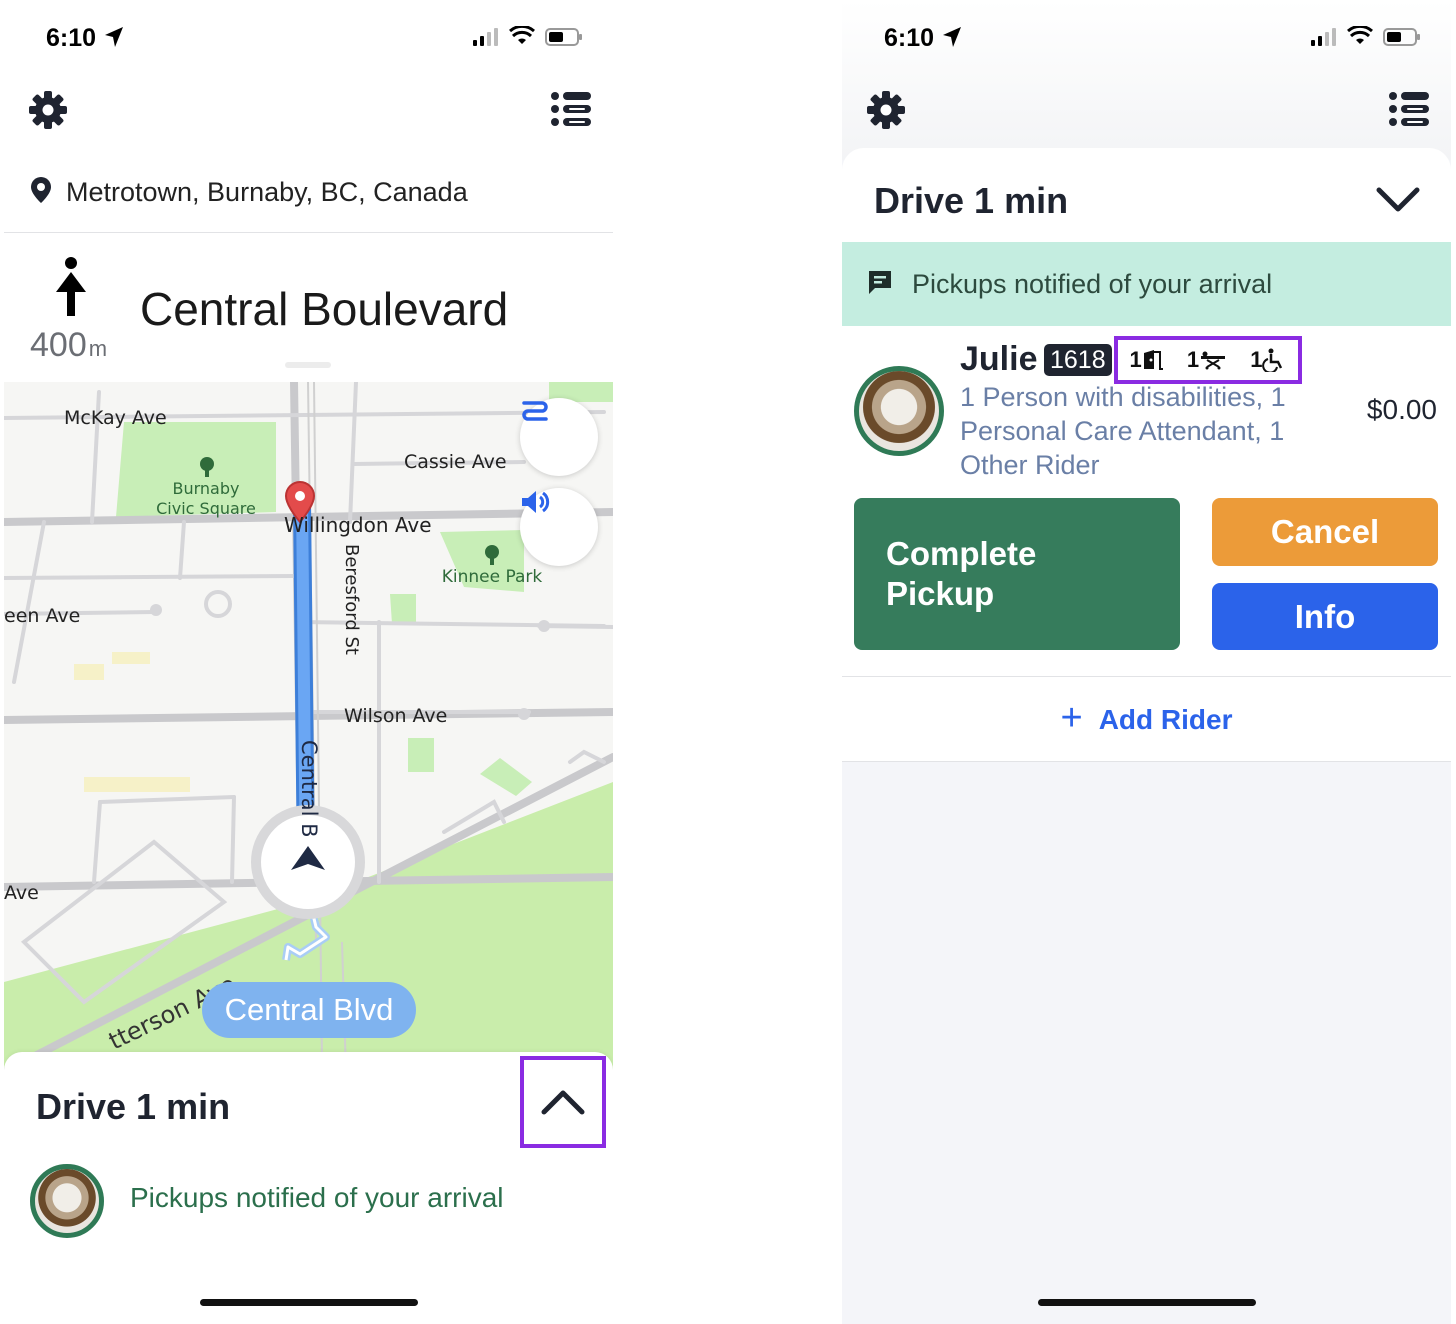  Describe the element at coordinates (961, 573) in the screenshot. I see `complete-pickup-label: Complete Pickup` at that location.